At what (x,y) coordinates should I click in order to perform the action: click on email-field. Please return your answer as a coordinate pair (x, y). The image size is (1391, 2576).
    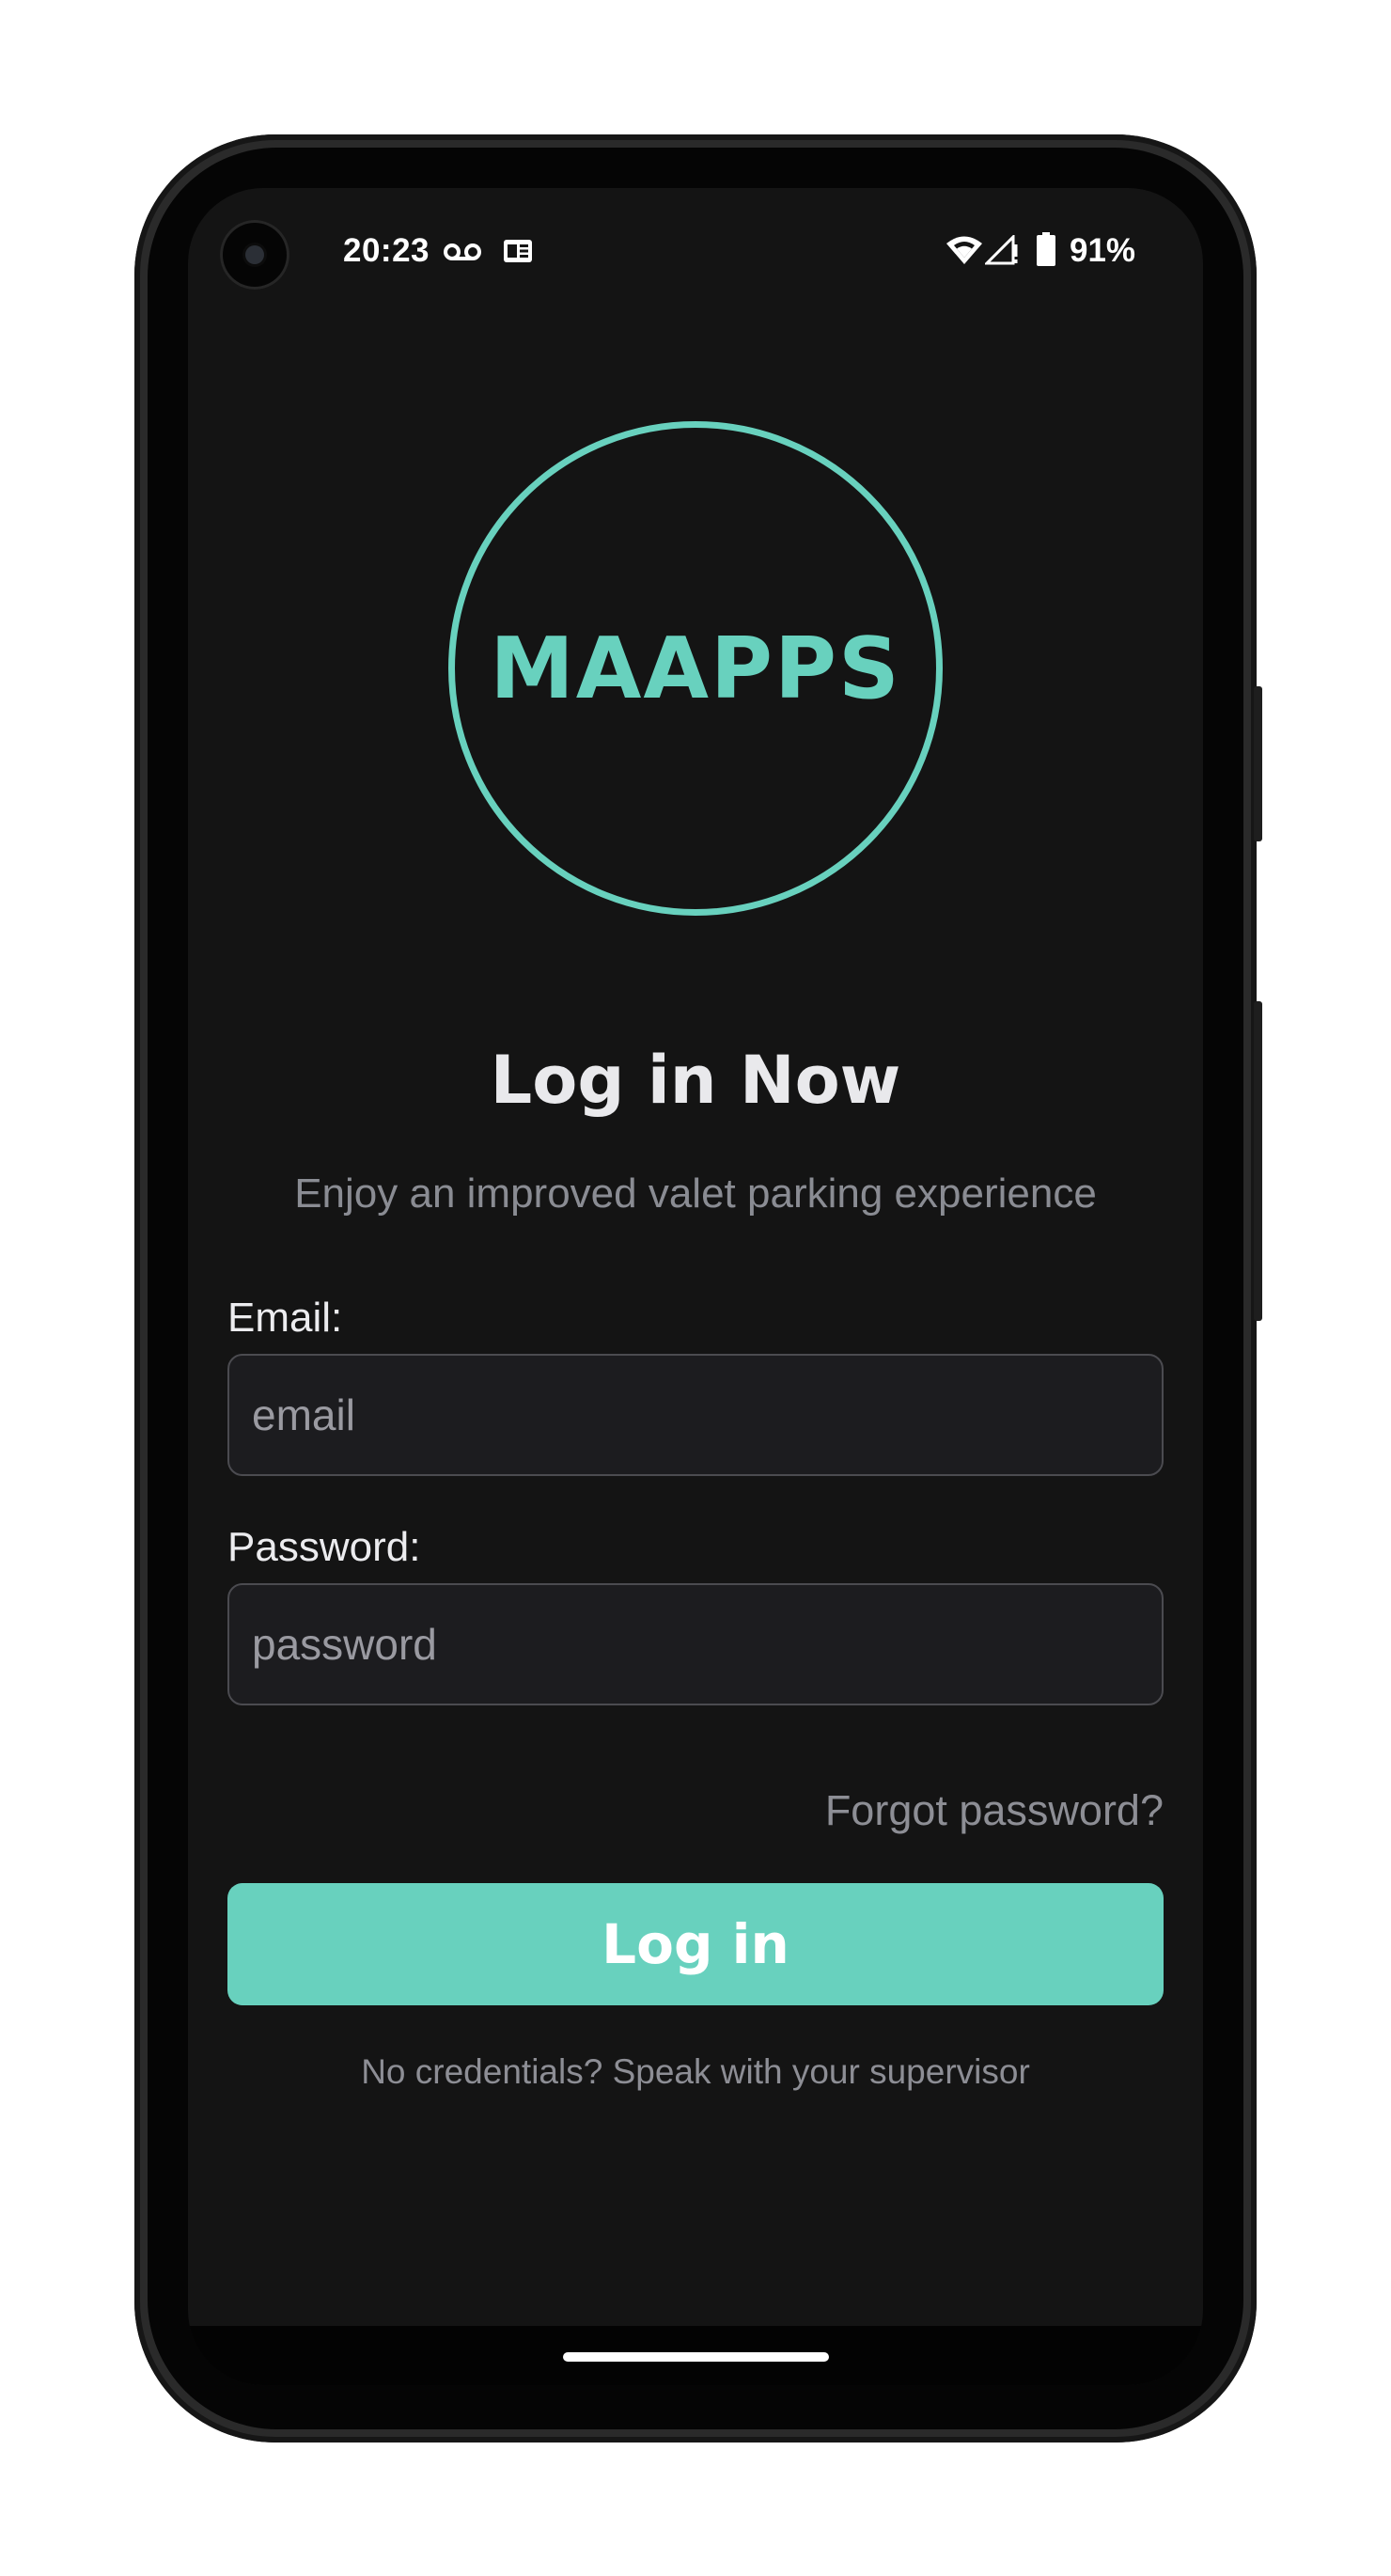
    Looking at the image, I should click on (696, 1415).